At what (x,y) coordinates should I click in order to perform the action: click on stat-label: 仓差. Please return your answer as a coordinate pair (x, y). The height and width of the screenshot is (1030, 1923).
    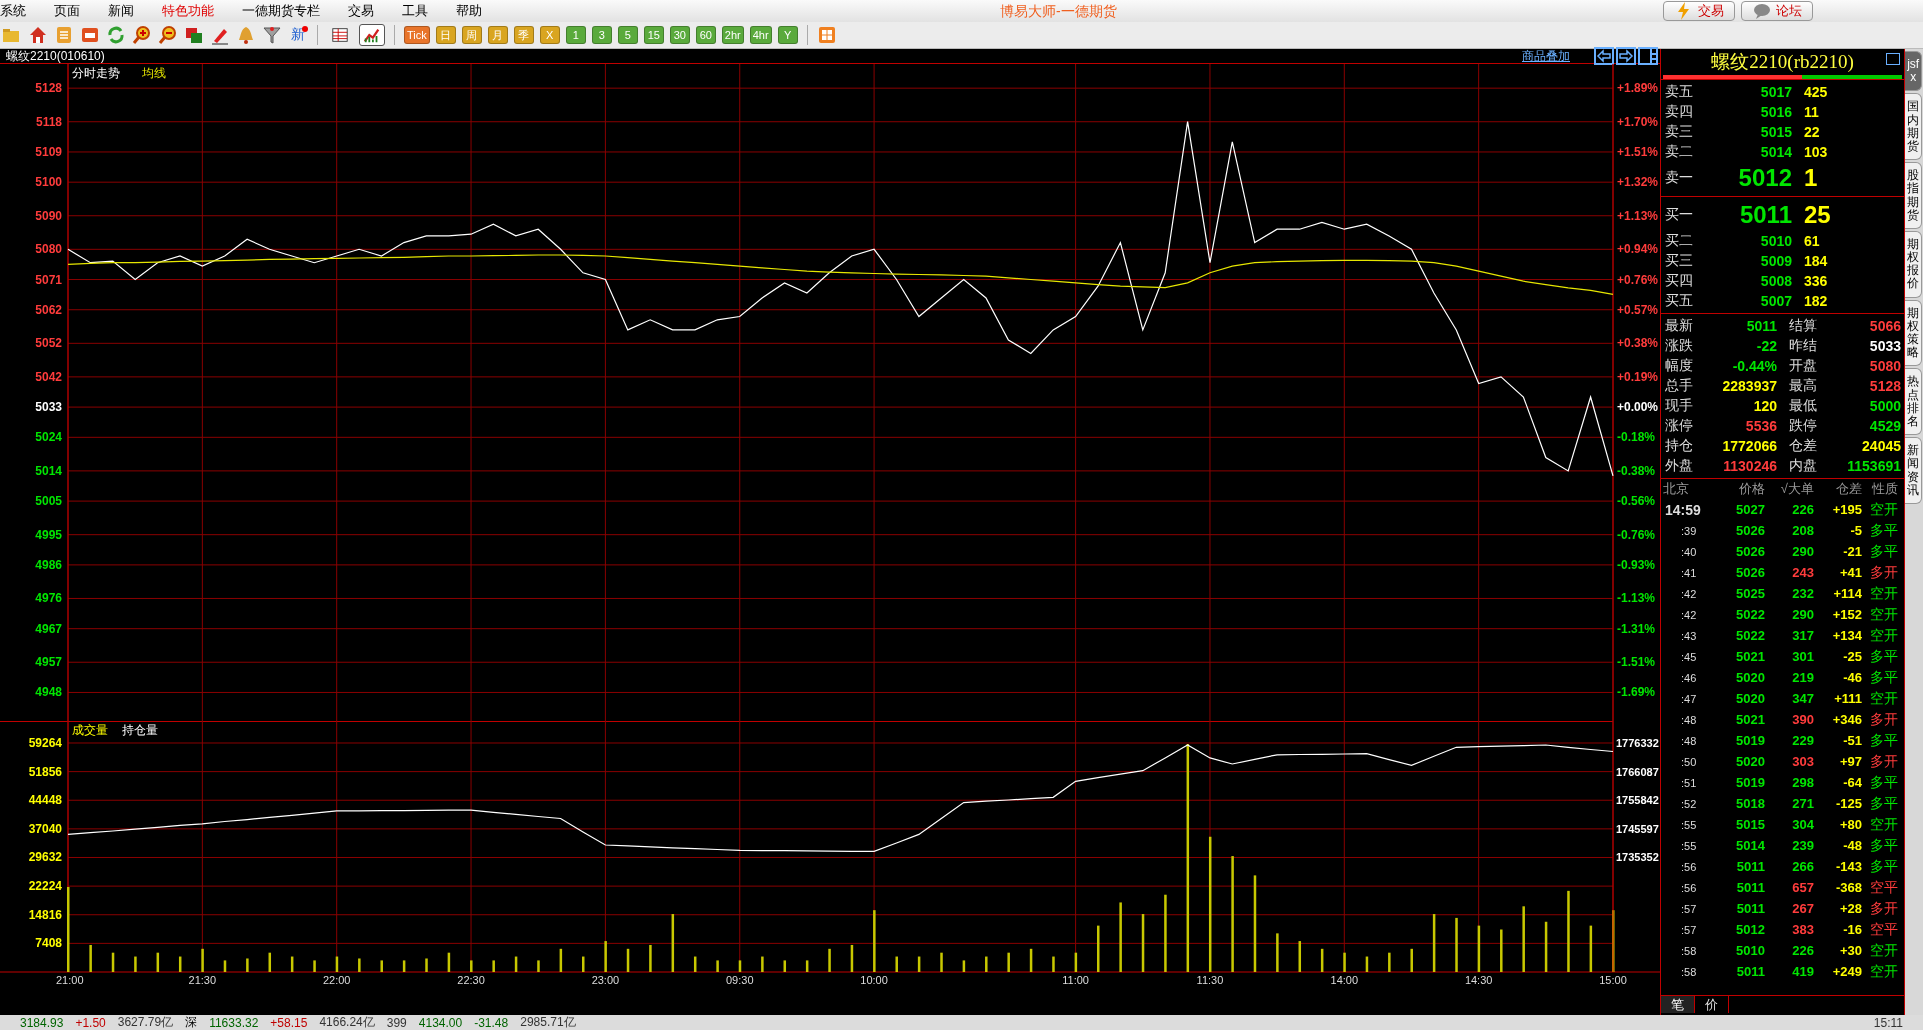
    Looking at the image, I should click on (1803, 446).